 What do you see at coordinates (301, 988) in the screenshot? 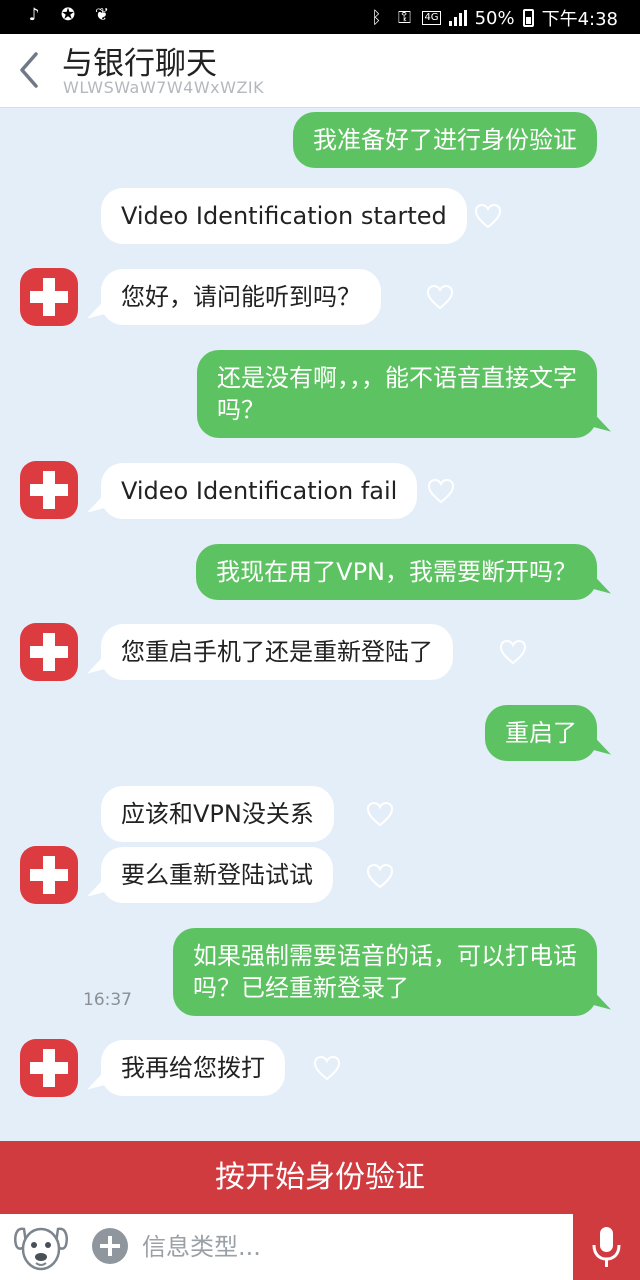
I see `message-text-line: 吗？已经重新登录了` at bounding box center [301, 988].